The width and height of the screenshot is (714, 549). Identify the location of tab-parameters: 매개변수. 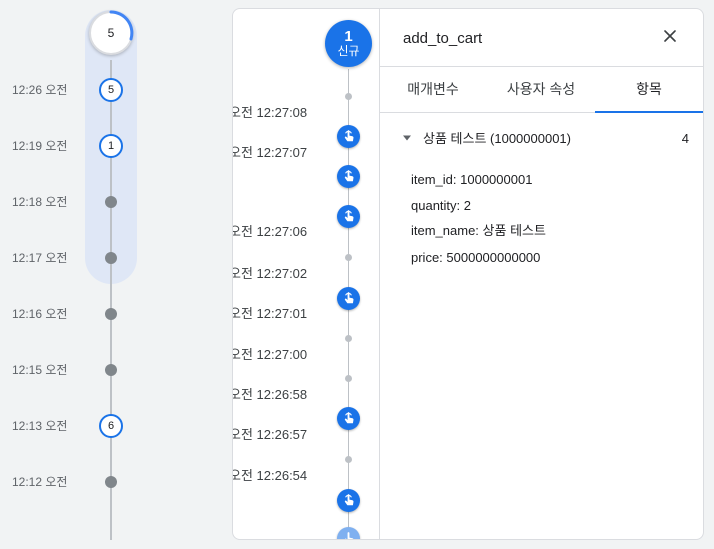
(433, 89).